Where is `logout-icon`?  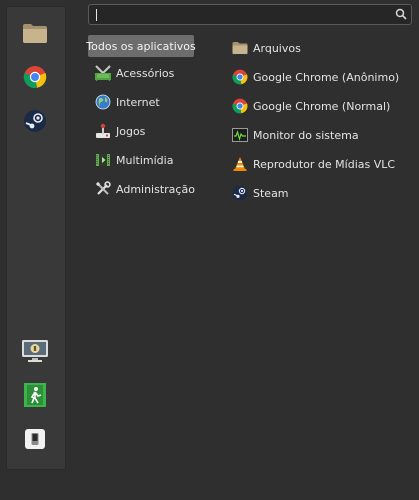 logout-icon is located at coordinates (35, 395).